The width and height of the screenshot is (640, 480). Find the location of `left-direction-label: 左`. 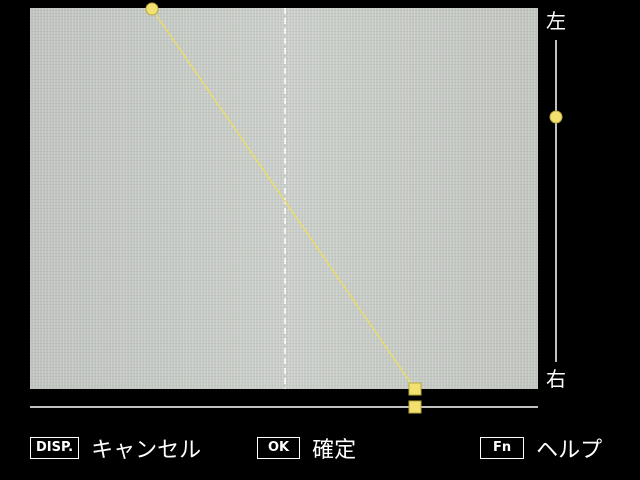

left-direction-label: 左 is located at coordinates (556, 21).